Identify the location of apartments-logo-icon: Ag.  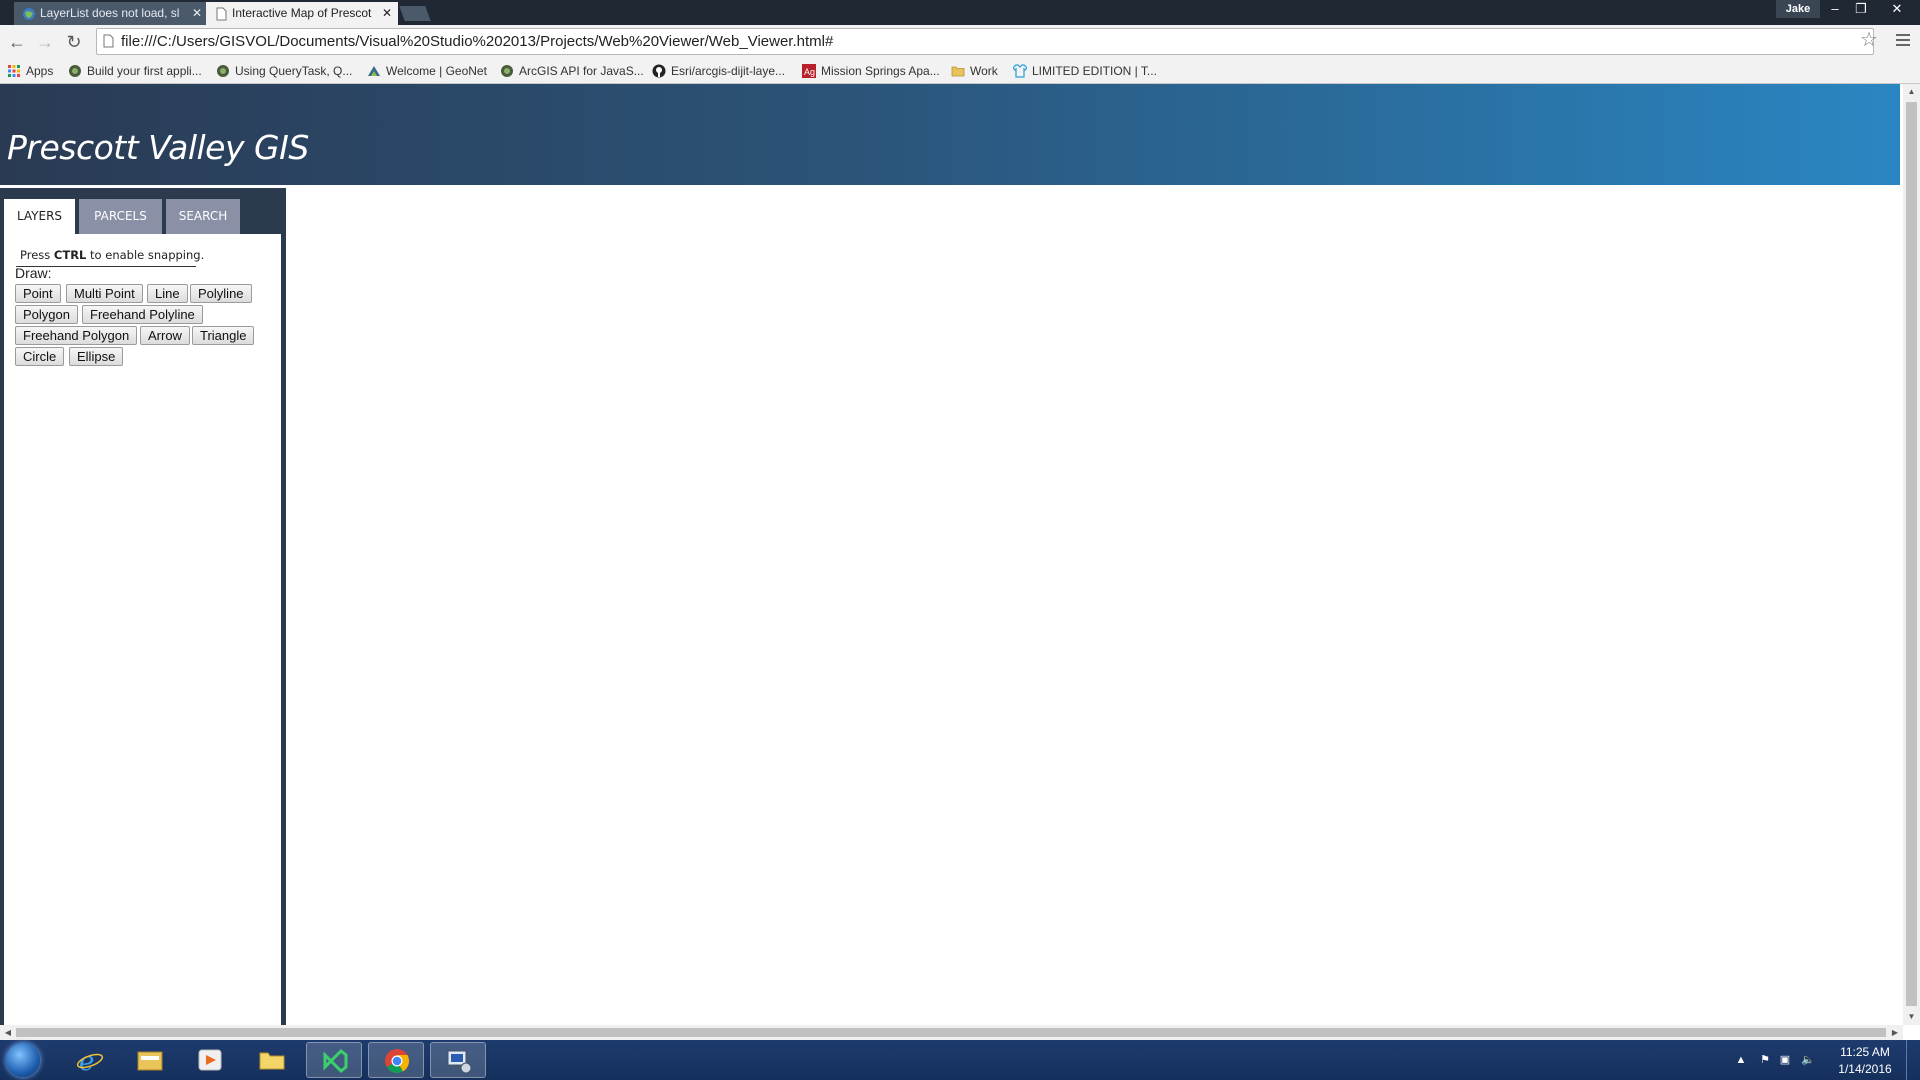
(809, 71).